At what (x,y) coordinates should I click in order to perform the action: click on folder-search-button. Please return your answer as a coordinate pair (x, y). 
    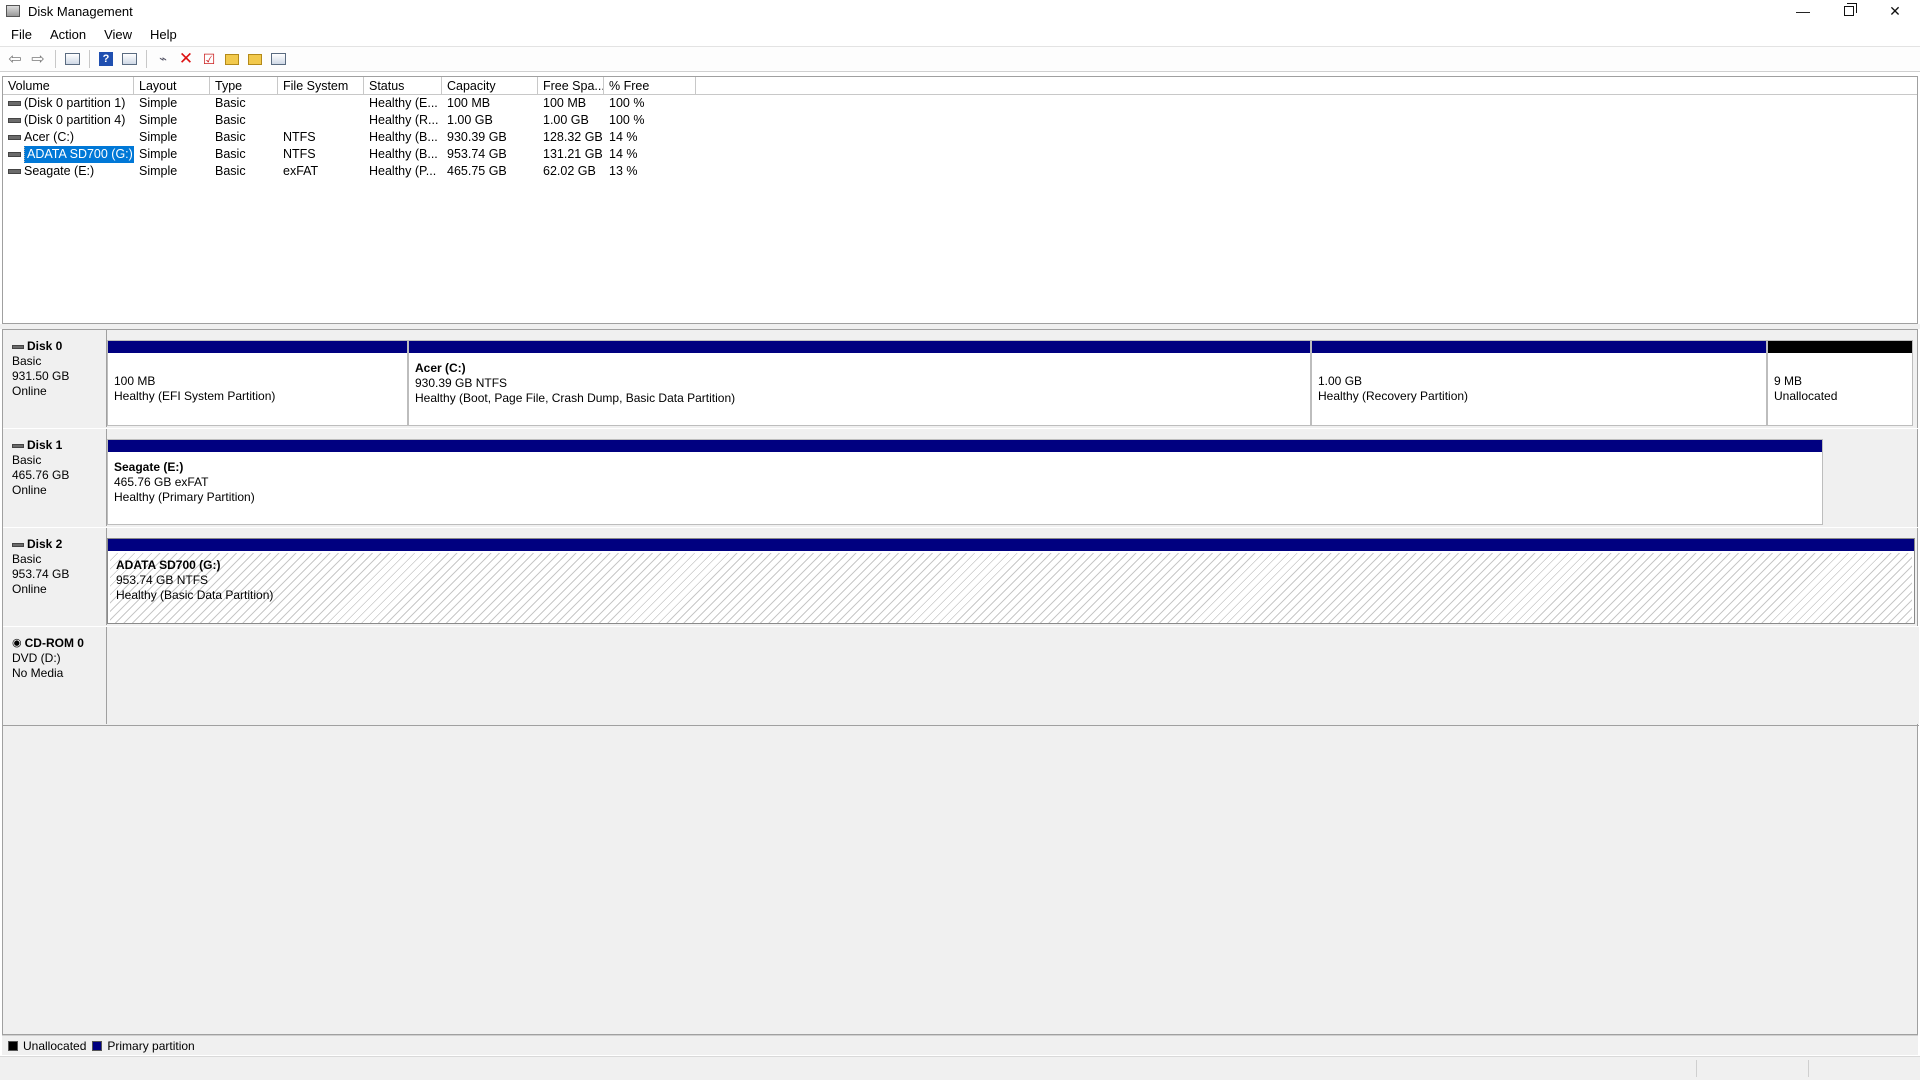
    Looking at the image, I should click on (255, 59).